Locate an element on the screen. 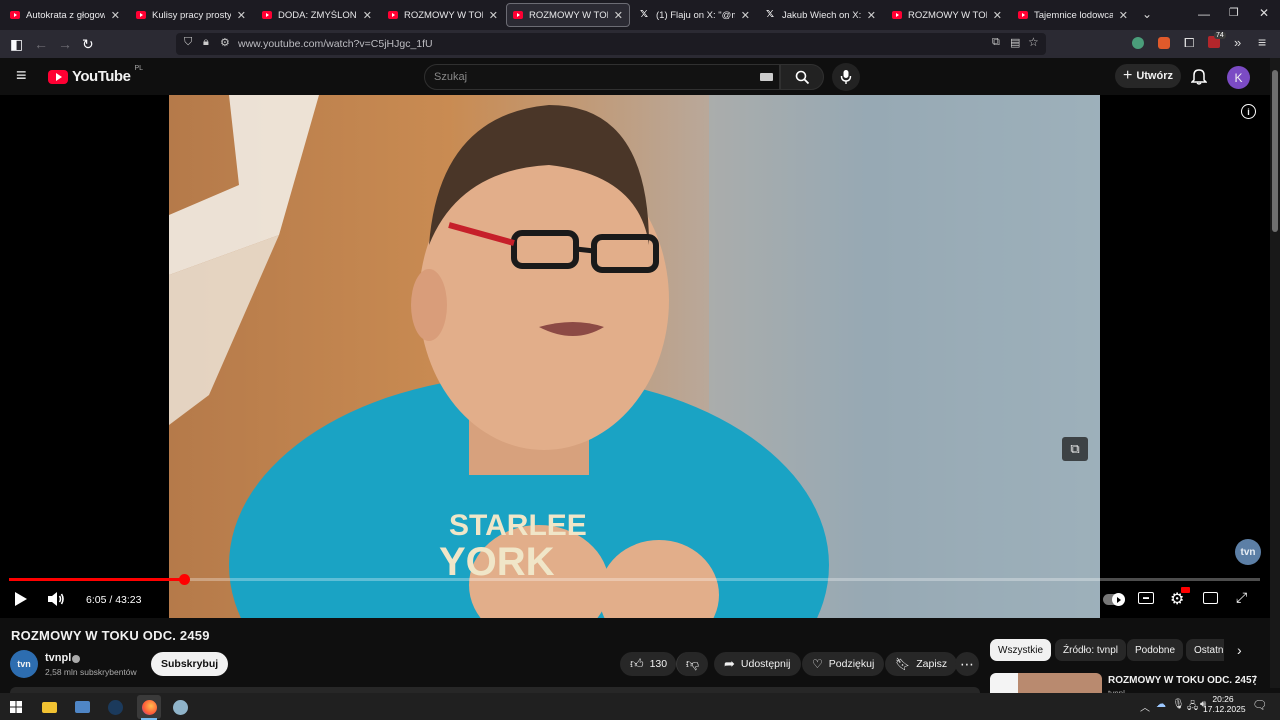  tracking-shield-icon: ⛉ is located at coordinates (188, 42).